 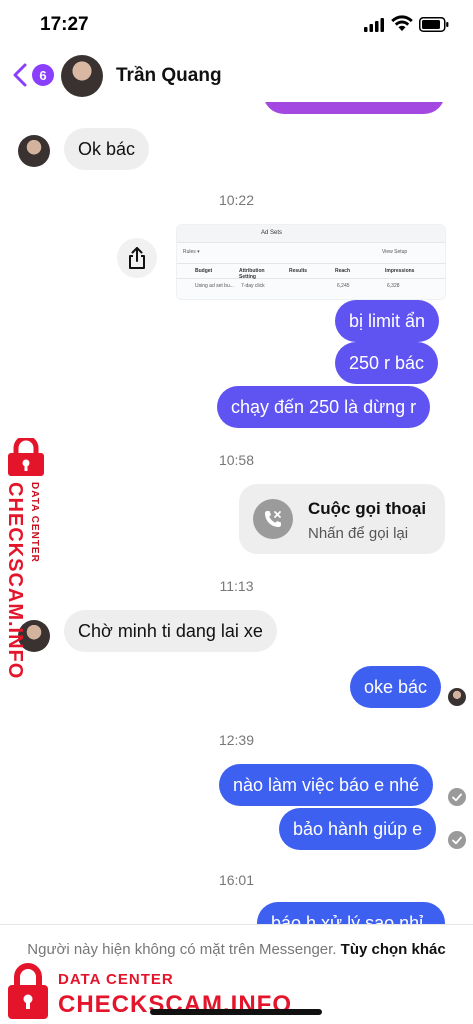 I want to click on message-bubble-outgoing, so click(x=354, y=108).